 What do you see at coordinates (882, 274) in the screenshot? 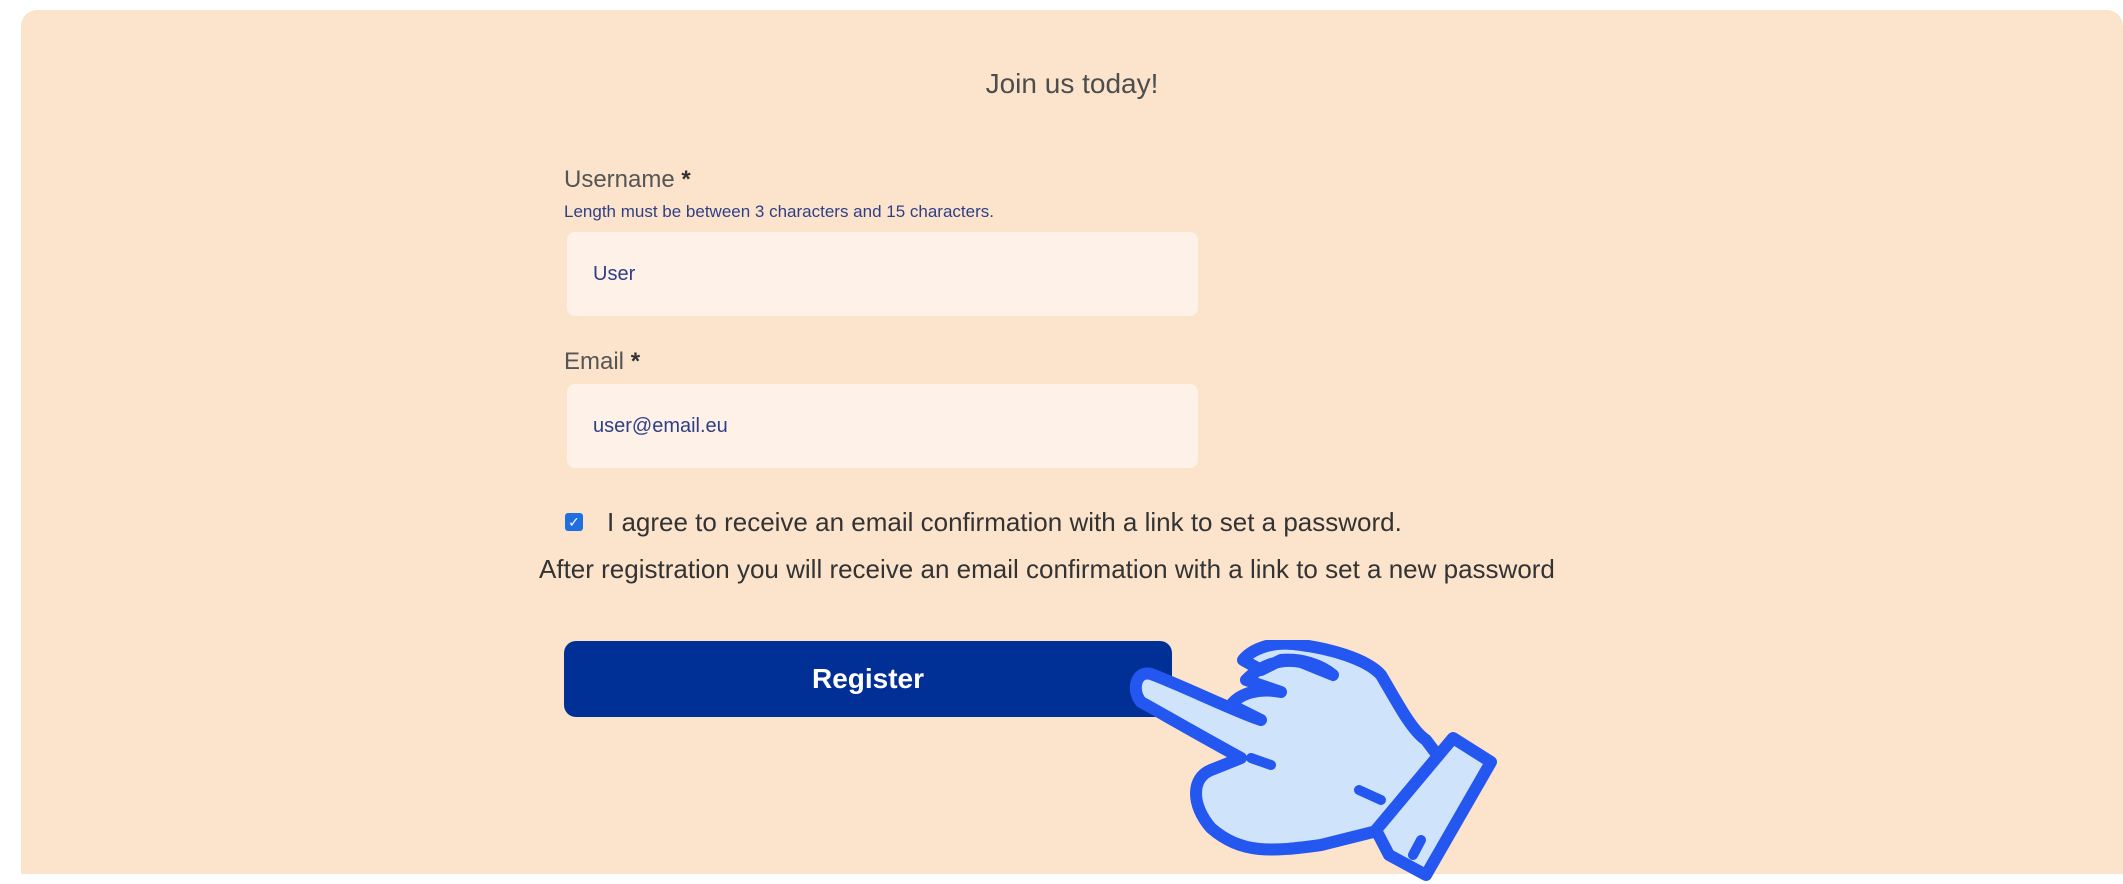
I see `username-input` at bounding box center [882, 274].